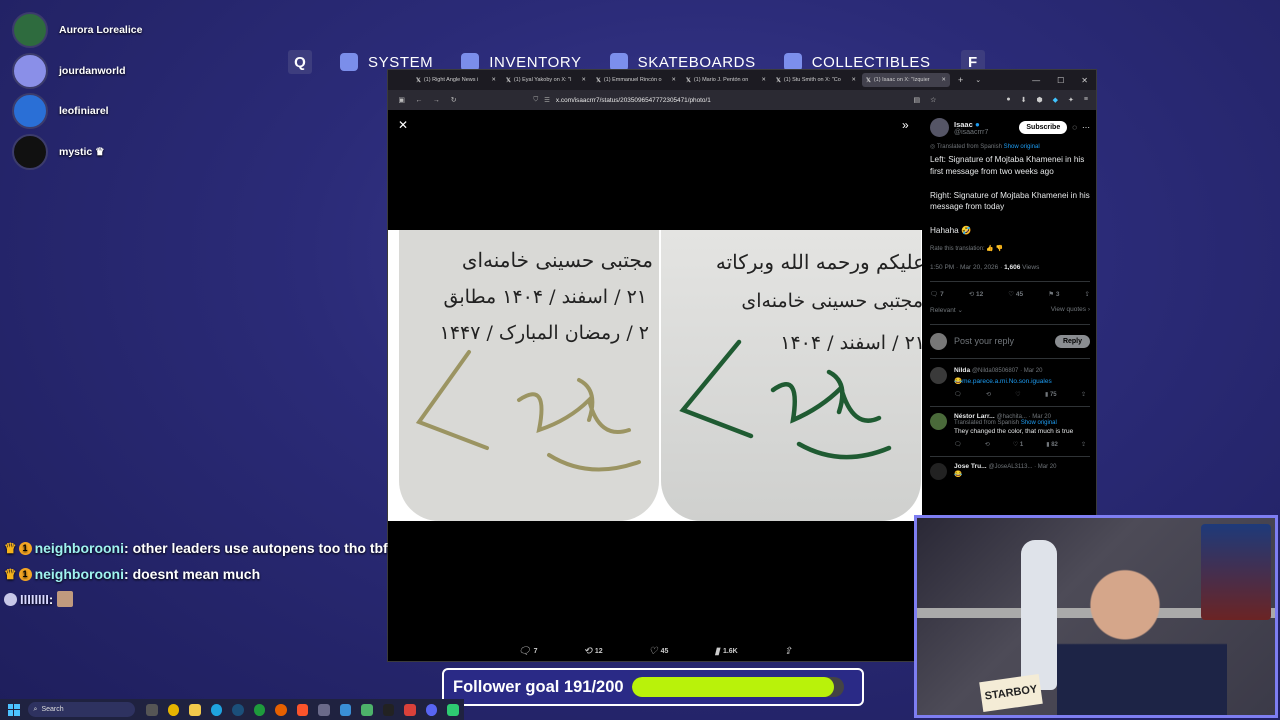 This screenshot has width=1280, height=720. I want to click on brave-icon, so click(302, 709).